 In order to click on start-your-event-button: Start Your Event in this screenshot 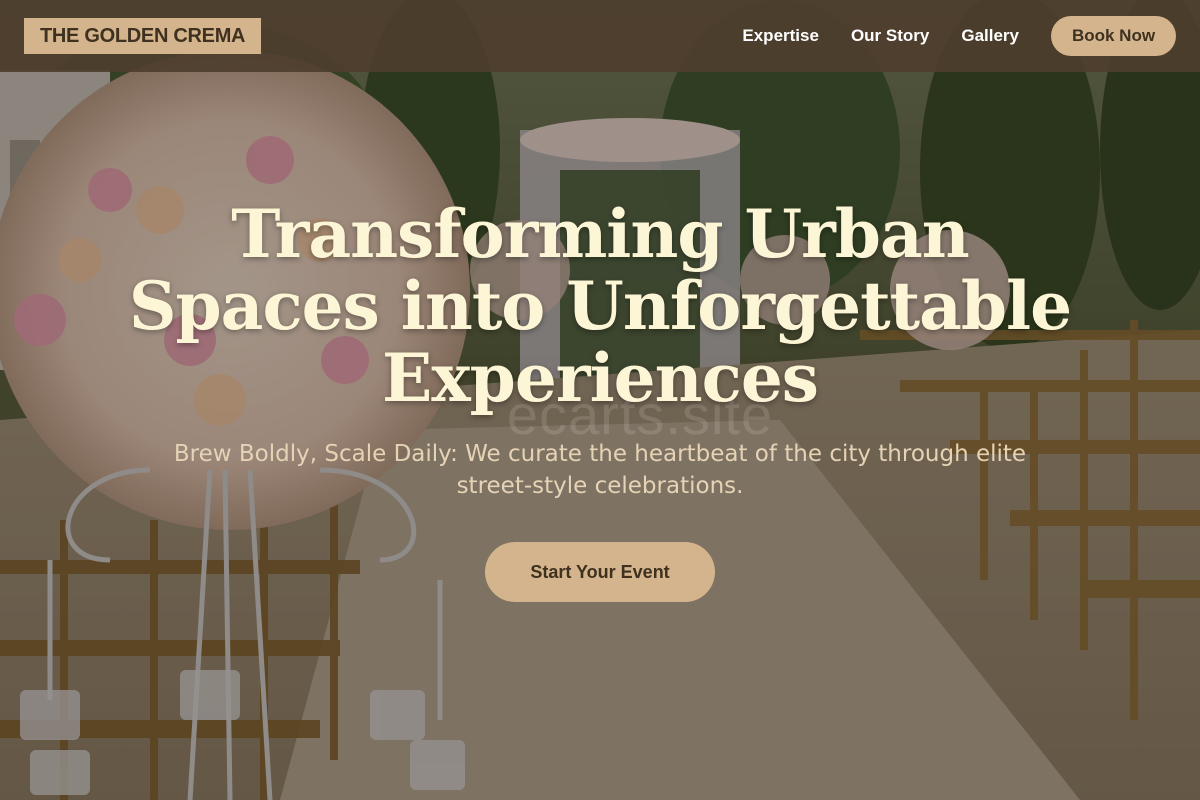, I will do `click(600, 572)`.